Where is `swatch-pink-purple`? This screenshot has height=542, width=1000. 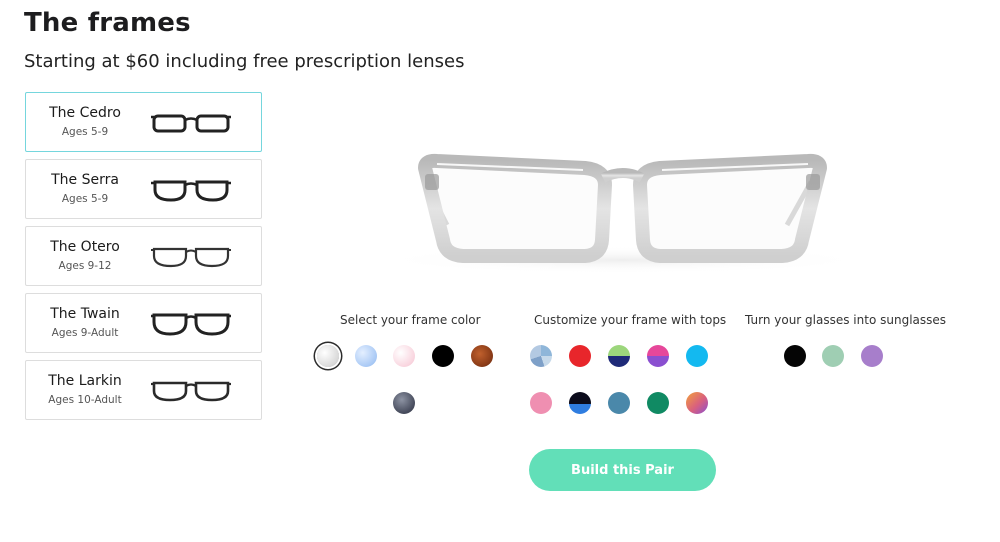 swatch-pink-purple is located at coordinates (658, 356).